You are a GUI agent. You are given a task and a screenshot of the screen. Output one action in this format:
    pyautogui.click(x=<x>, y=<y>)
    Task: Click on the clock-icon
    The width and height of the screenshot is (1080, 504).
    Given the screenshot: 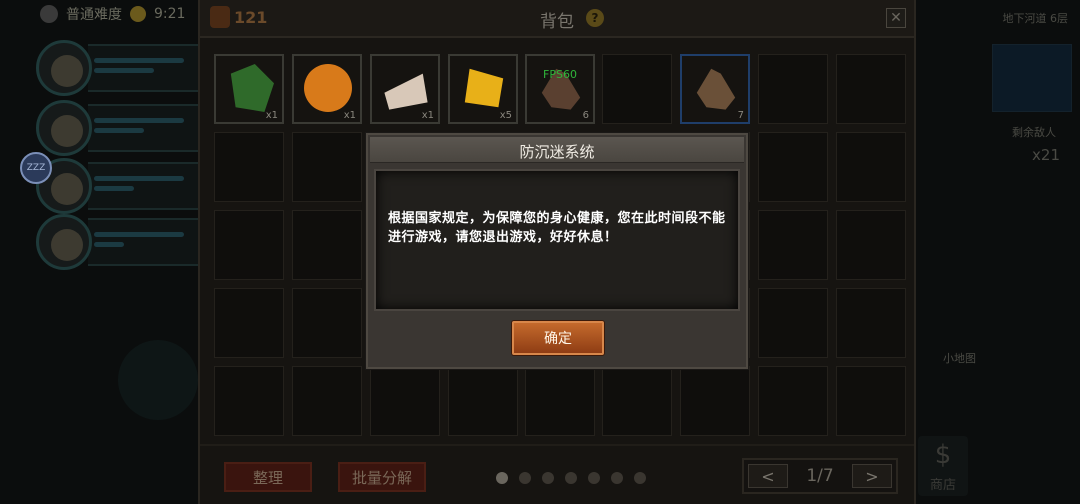 What is the action you would take?
    pyautogui.click(x=138, y=14)
    